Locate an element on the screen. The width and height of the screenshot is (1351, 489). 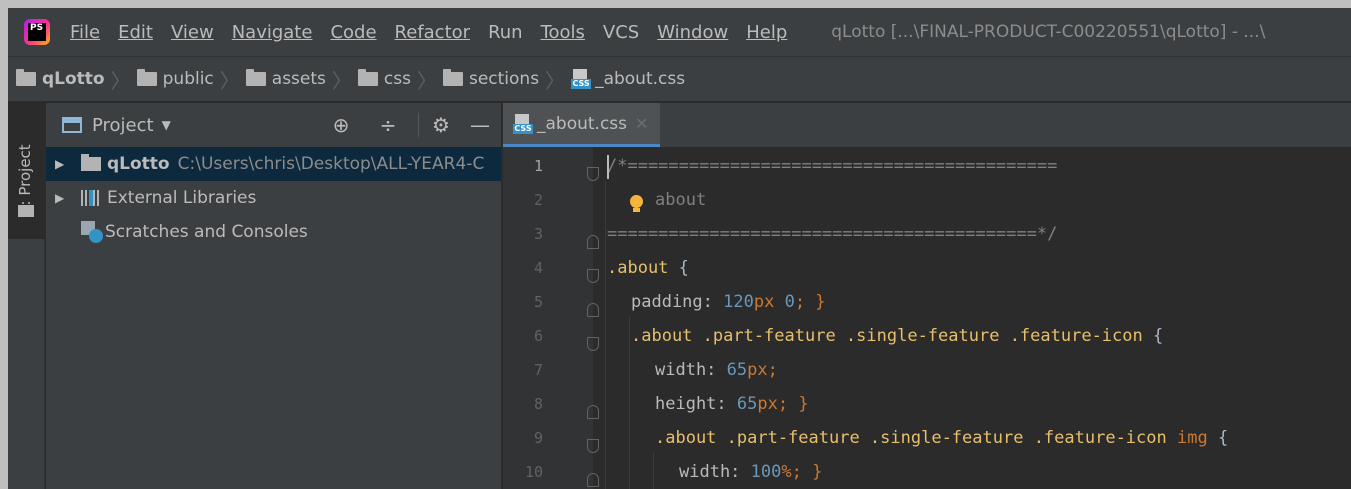
phpstorm-logo-icon: PS is located at coordinates (37, 32).